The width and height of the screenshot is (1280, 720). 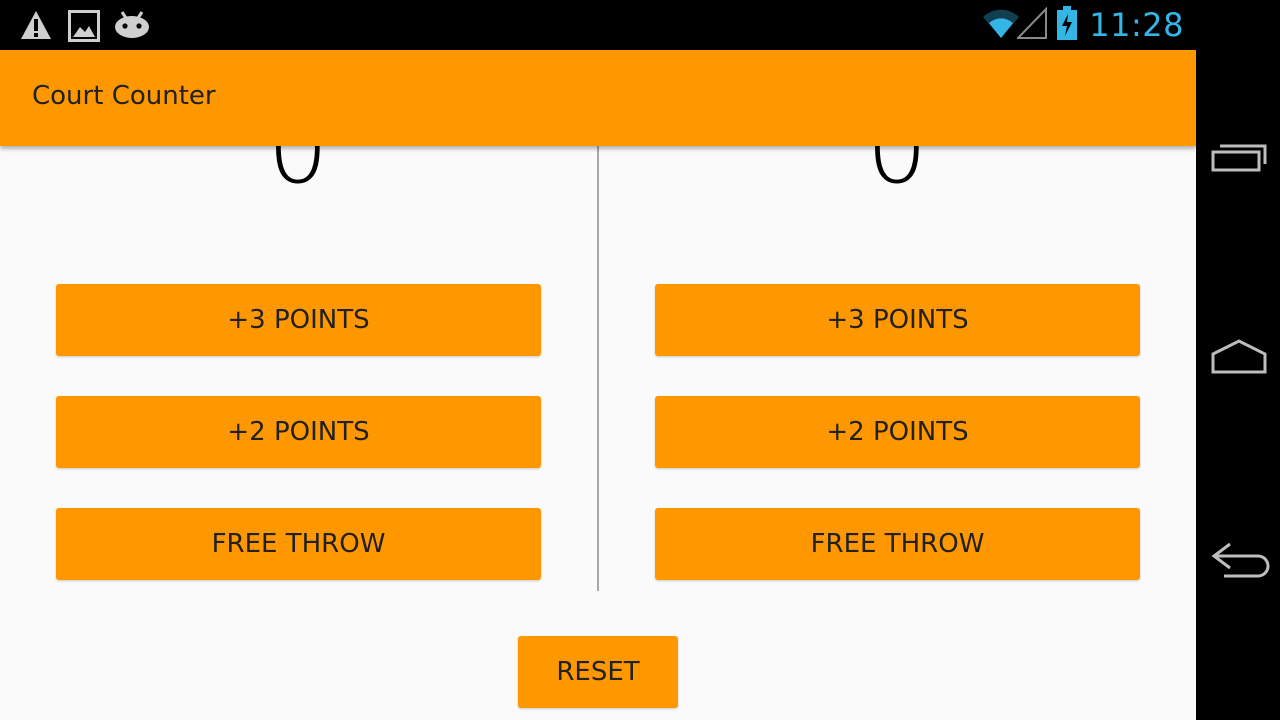 I want to click on team-b-free-throw-button: FREE THROW, so click(x=897, y=544).